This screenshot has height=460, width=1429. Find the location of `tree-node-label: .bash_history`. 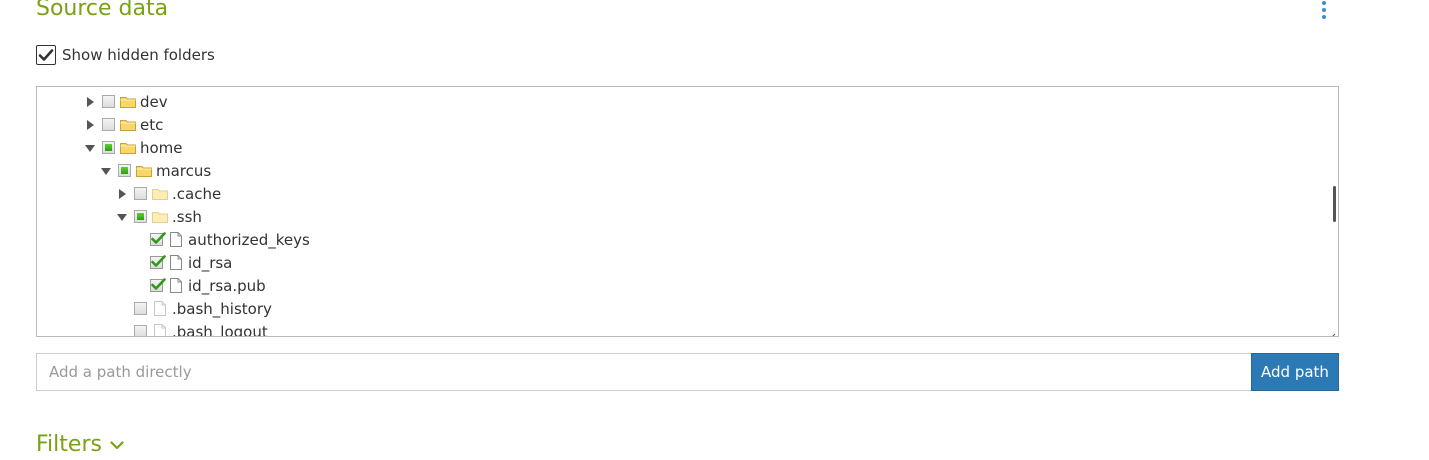

tree-node-label: .bash_history is located at coordinates (222, 308).